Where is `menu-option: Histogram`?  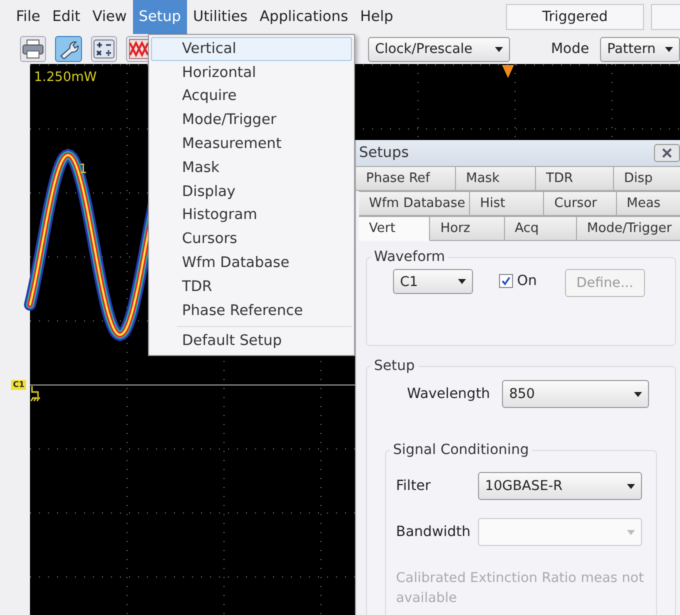 menu-option: Histogram is located at coordinates (251, 216).